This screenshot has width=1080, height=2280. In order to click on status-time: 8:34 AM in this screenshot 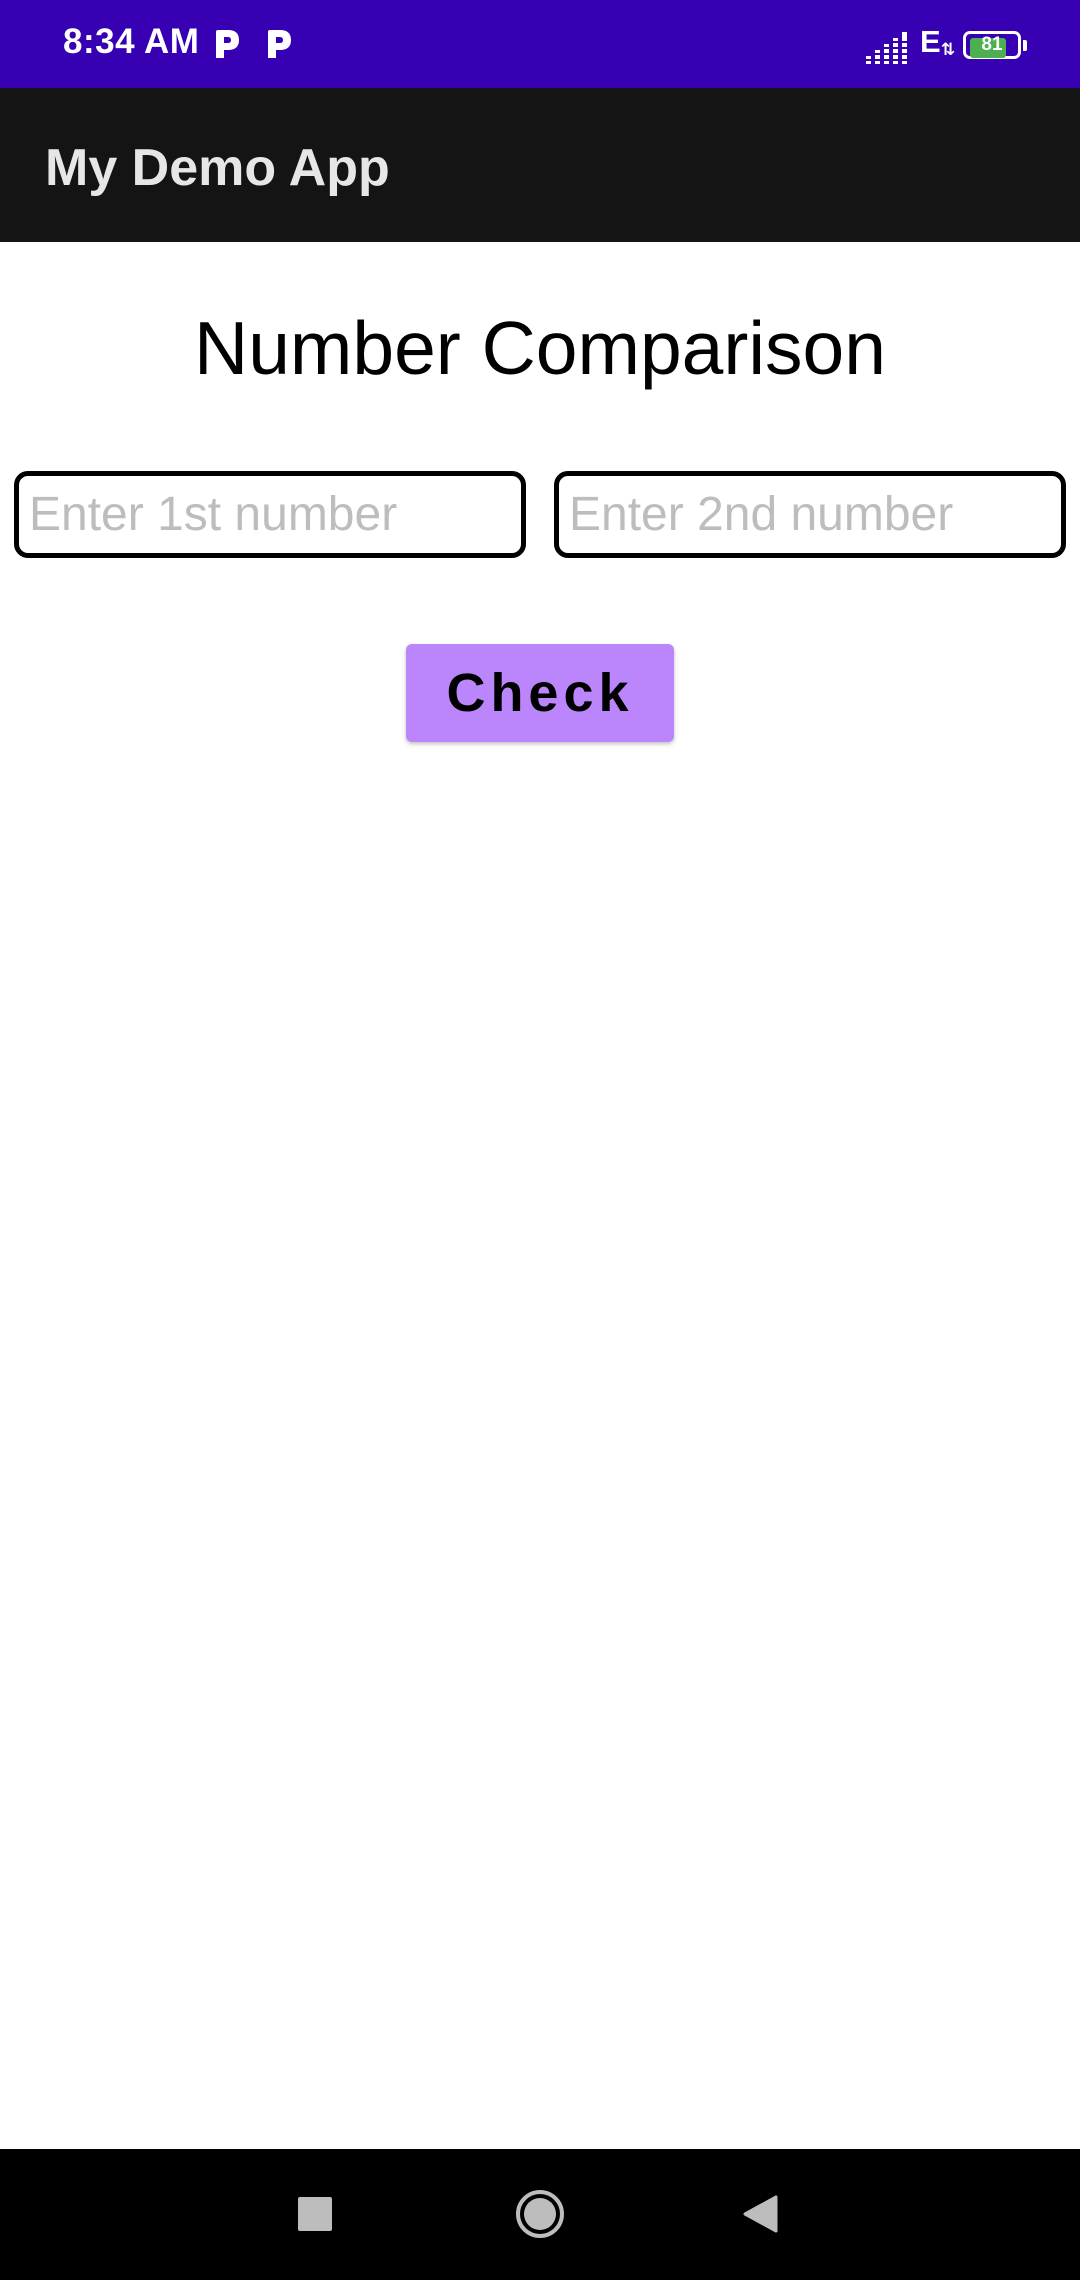, I will do `click(131, 41)`.